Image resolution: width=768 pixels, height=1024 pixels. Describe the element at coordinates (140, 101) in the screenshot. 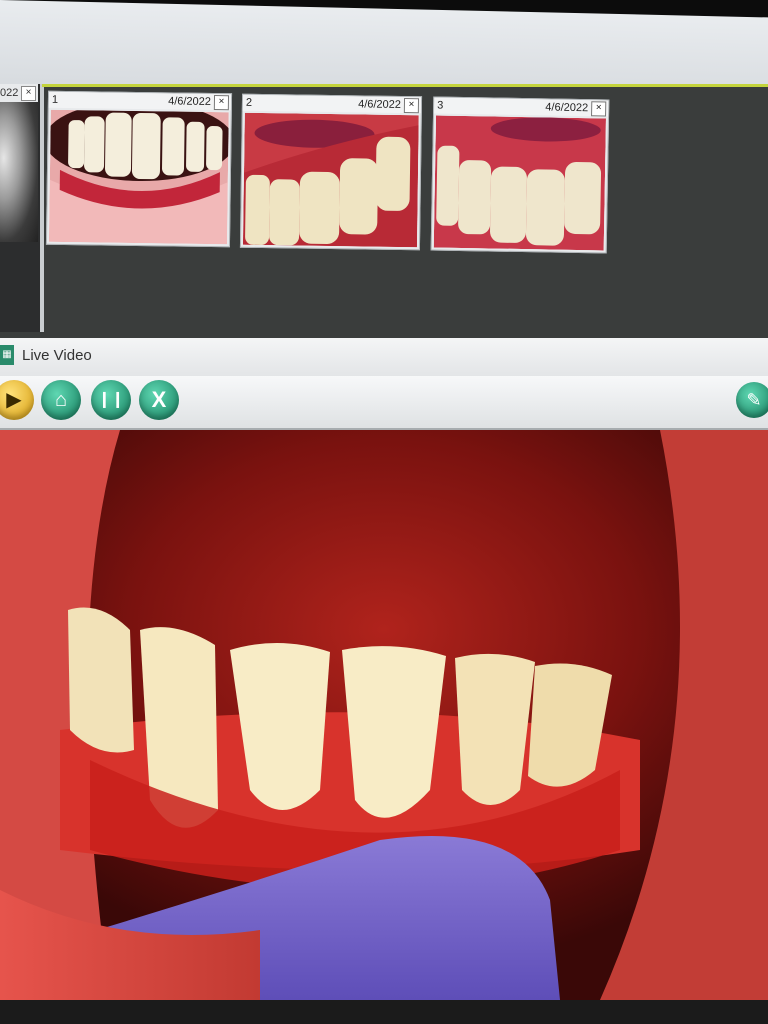

I see `thumbnail-header: 1 4/6/2022 ×` at that location.